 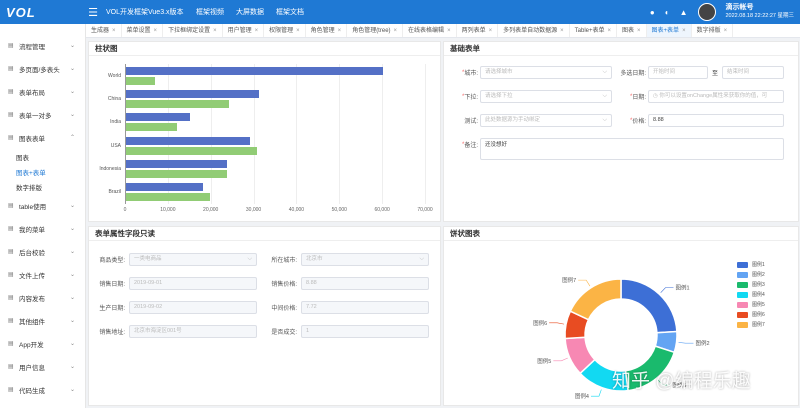 I want to click on sidebar-item: ▤ 其他组件 ⌄, so click(x=42, y=320).